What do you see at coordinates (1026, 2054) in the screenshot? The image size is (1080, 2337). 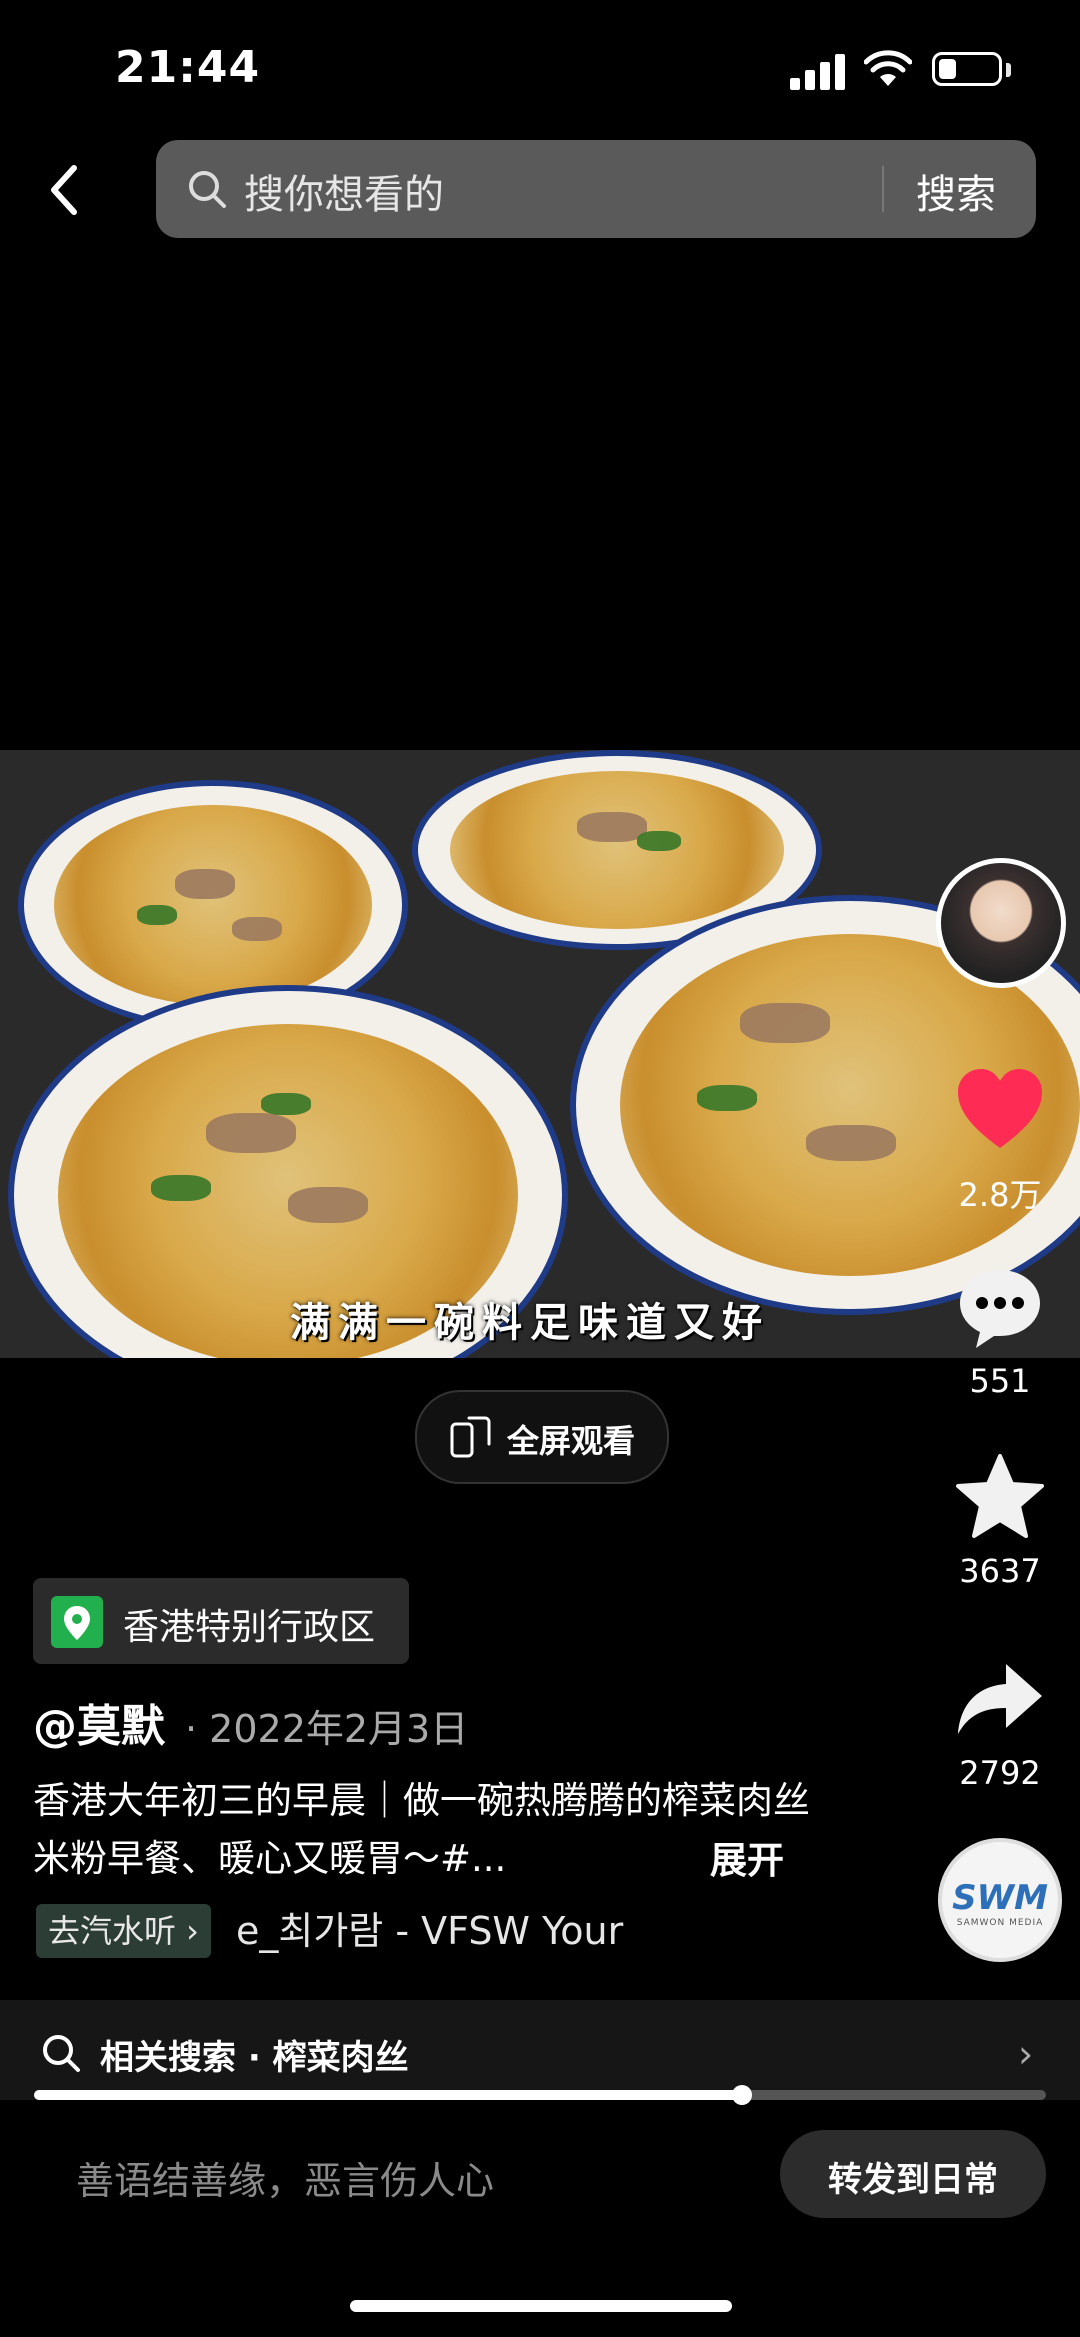 I see `chevron-right-icon: ›` at bounding box center [1026, 2054].